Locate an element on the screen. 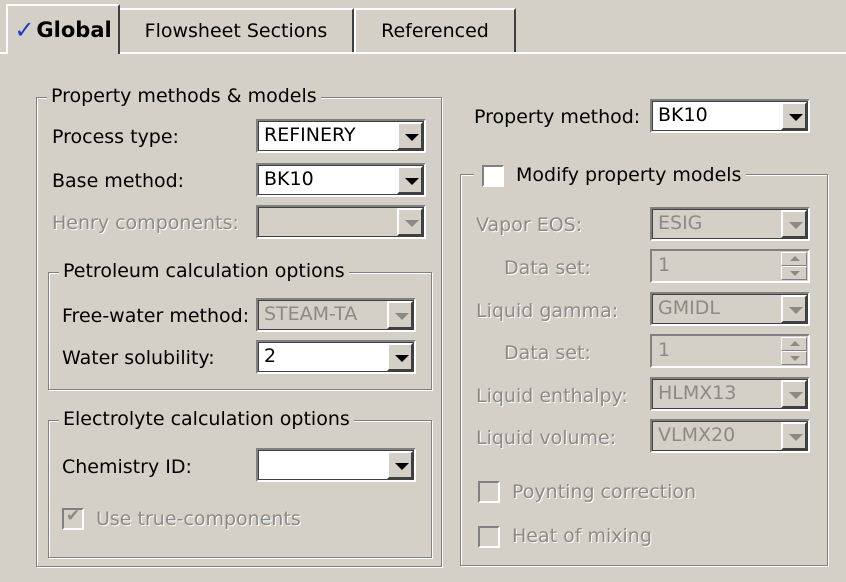 The width and height of the screenshot is (846, 582). vapor-eos-select: ESIG is located at coordinates (730, 224).